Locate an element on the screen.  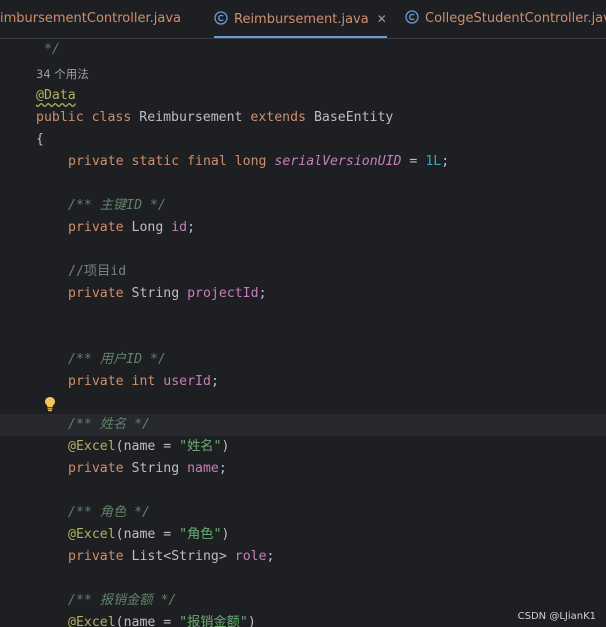
doc-comment-id: /** 主键ID */ is located at coordinates (117, 205).